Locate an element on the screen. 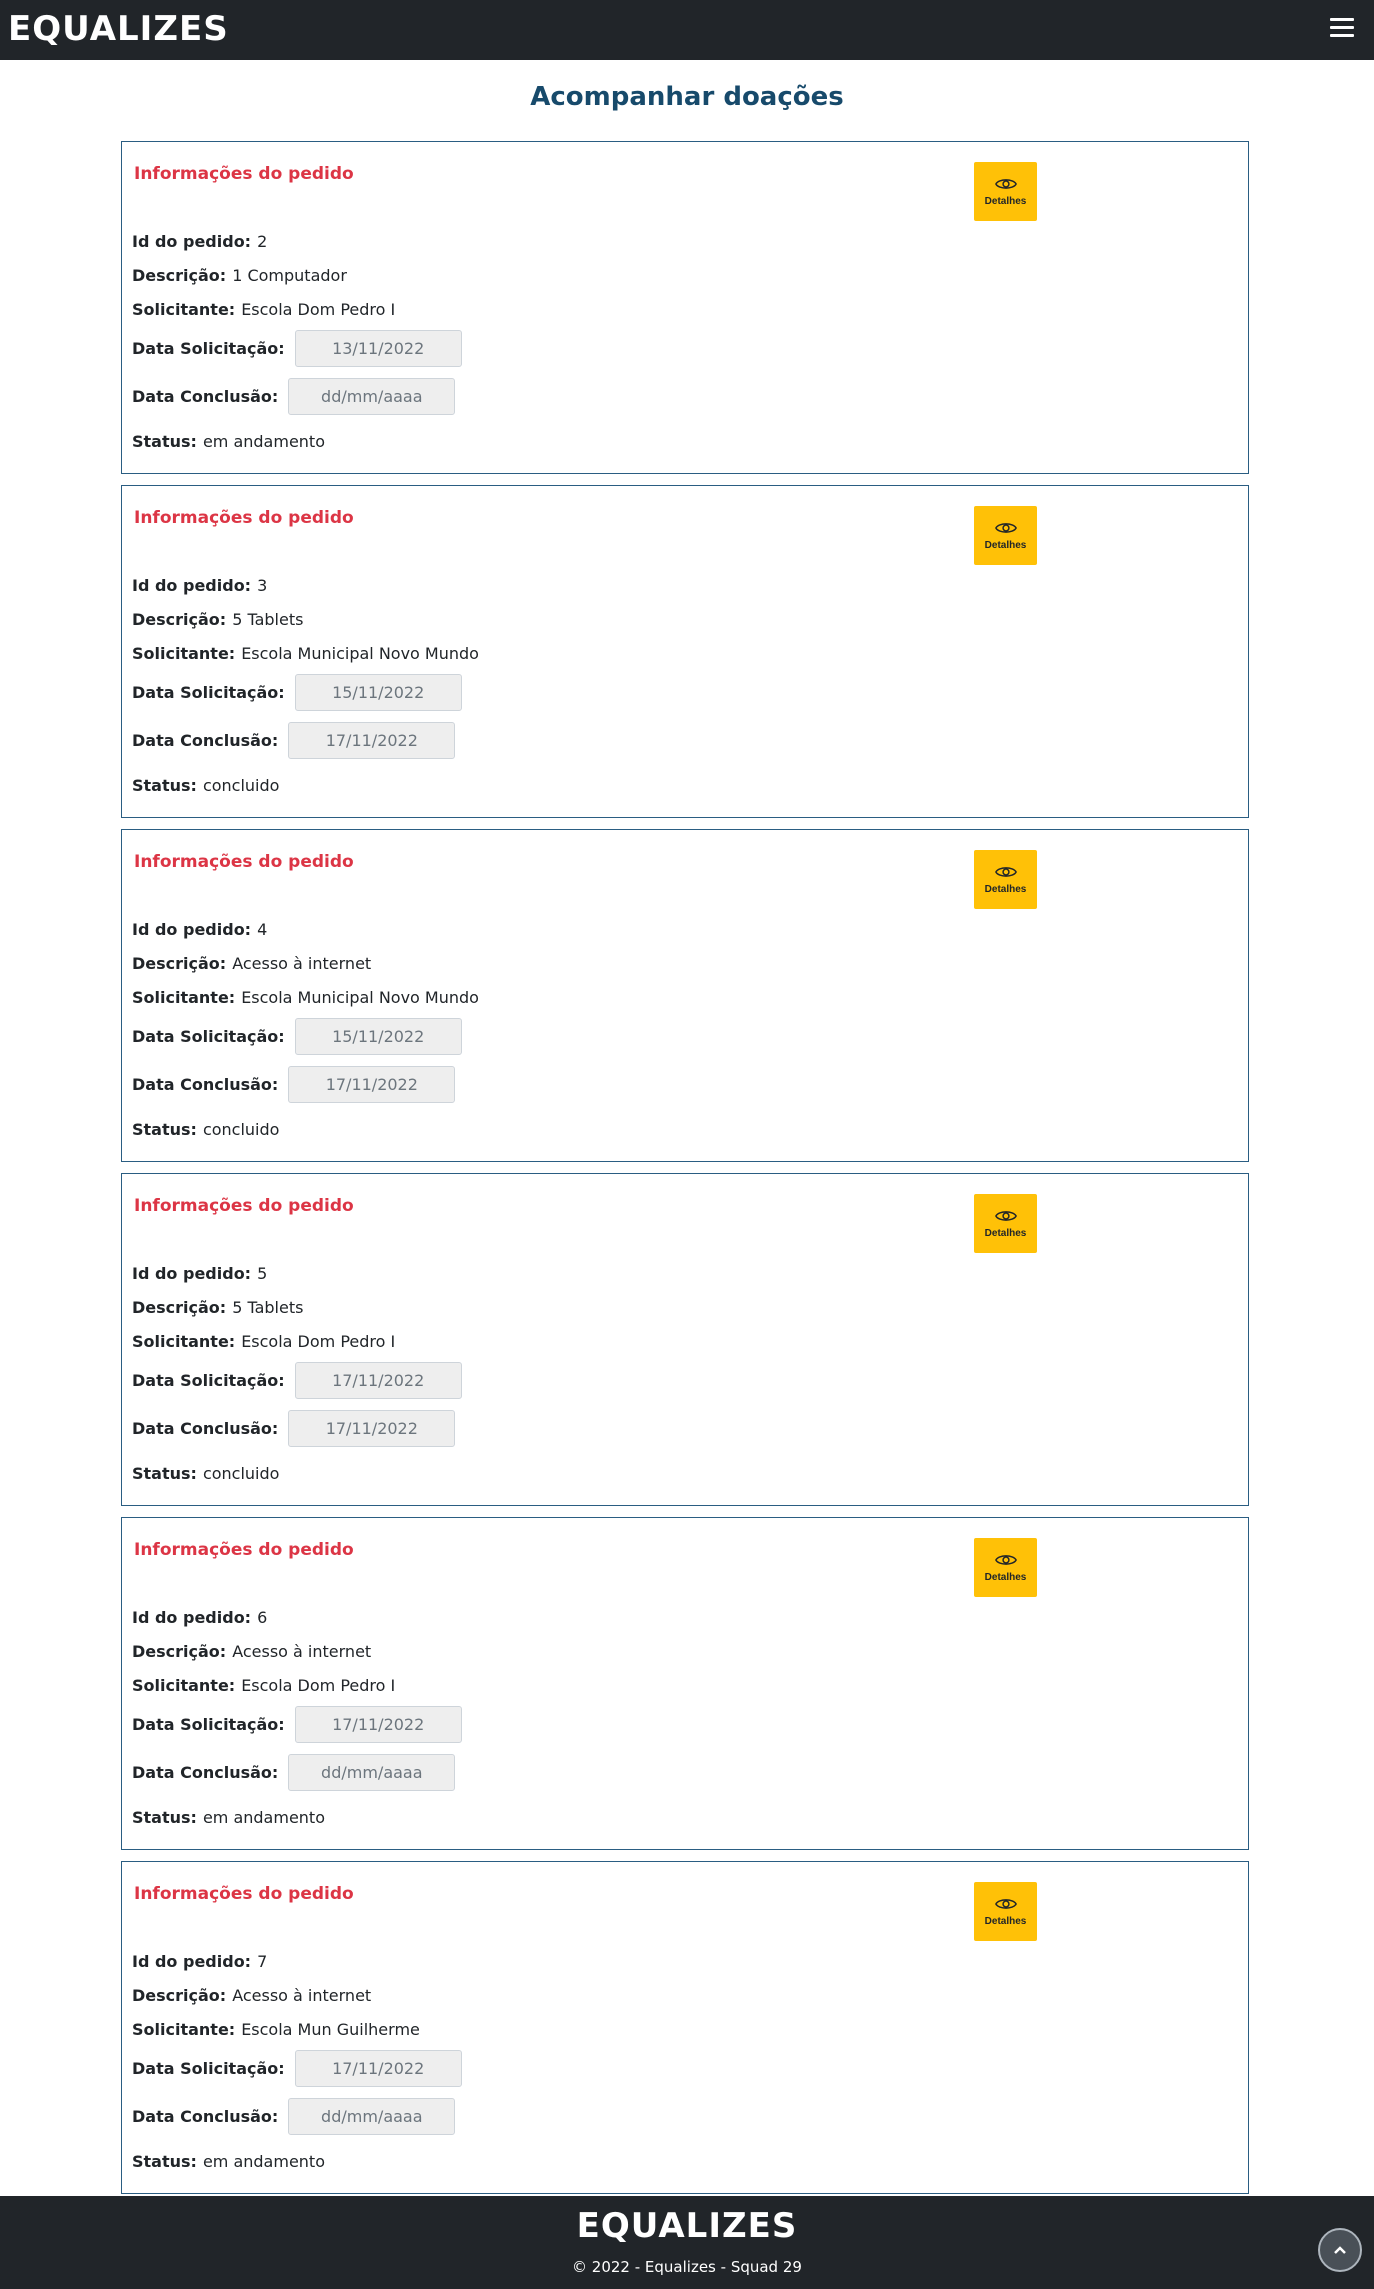  order-id-value: 6 is located at coordinates (262, 1617).